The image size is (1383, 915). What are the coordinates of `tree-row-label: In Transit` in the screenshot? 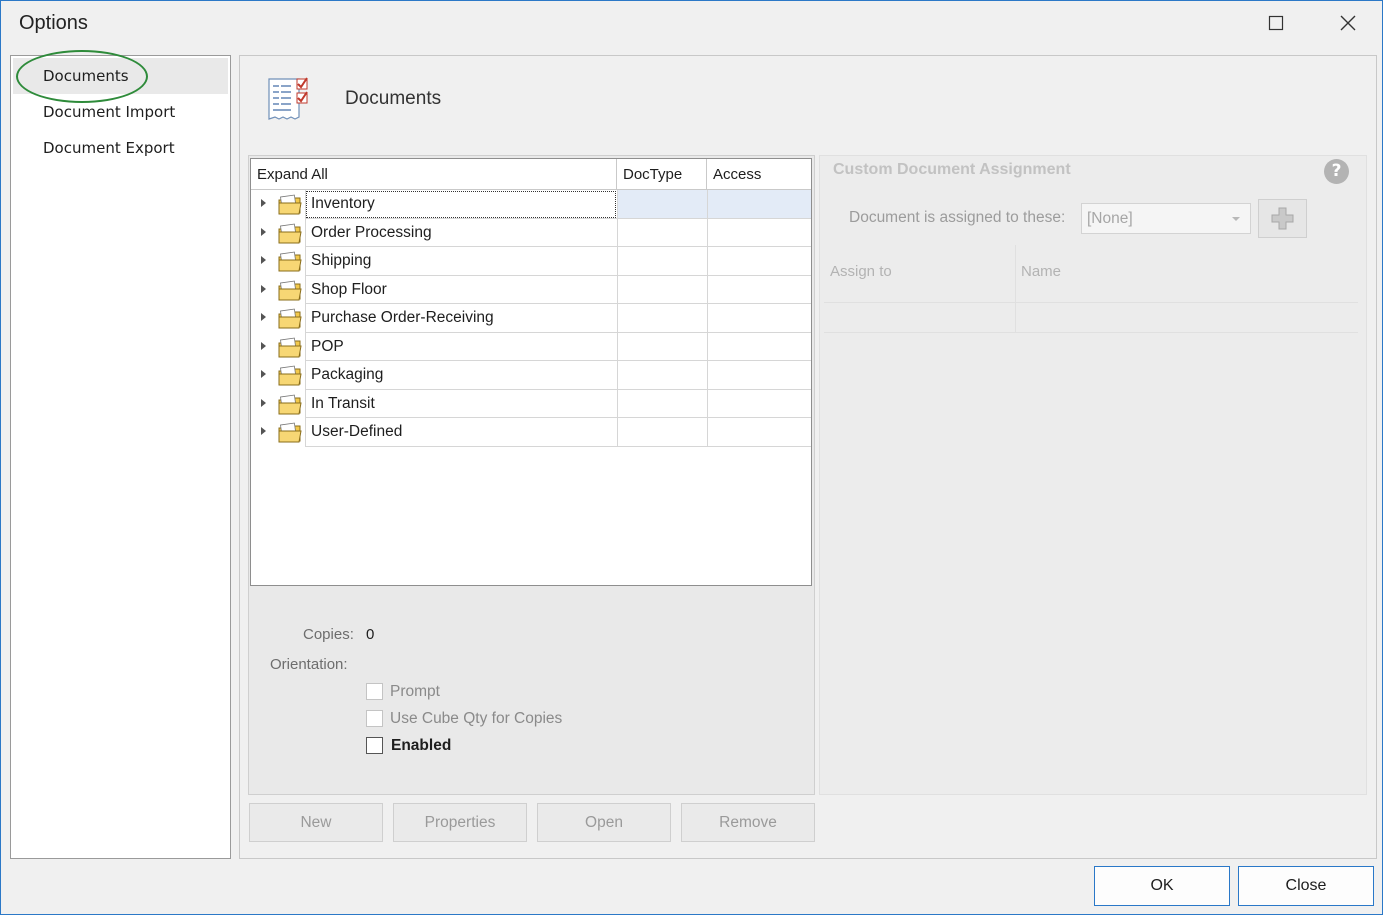 It's located at (461, 403).